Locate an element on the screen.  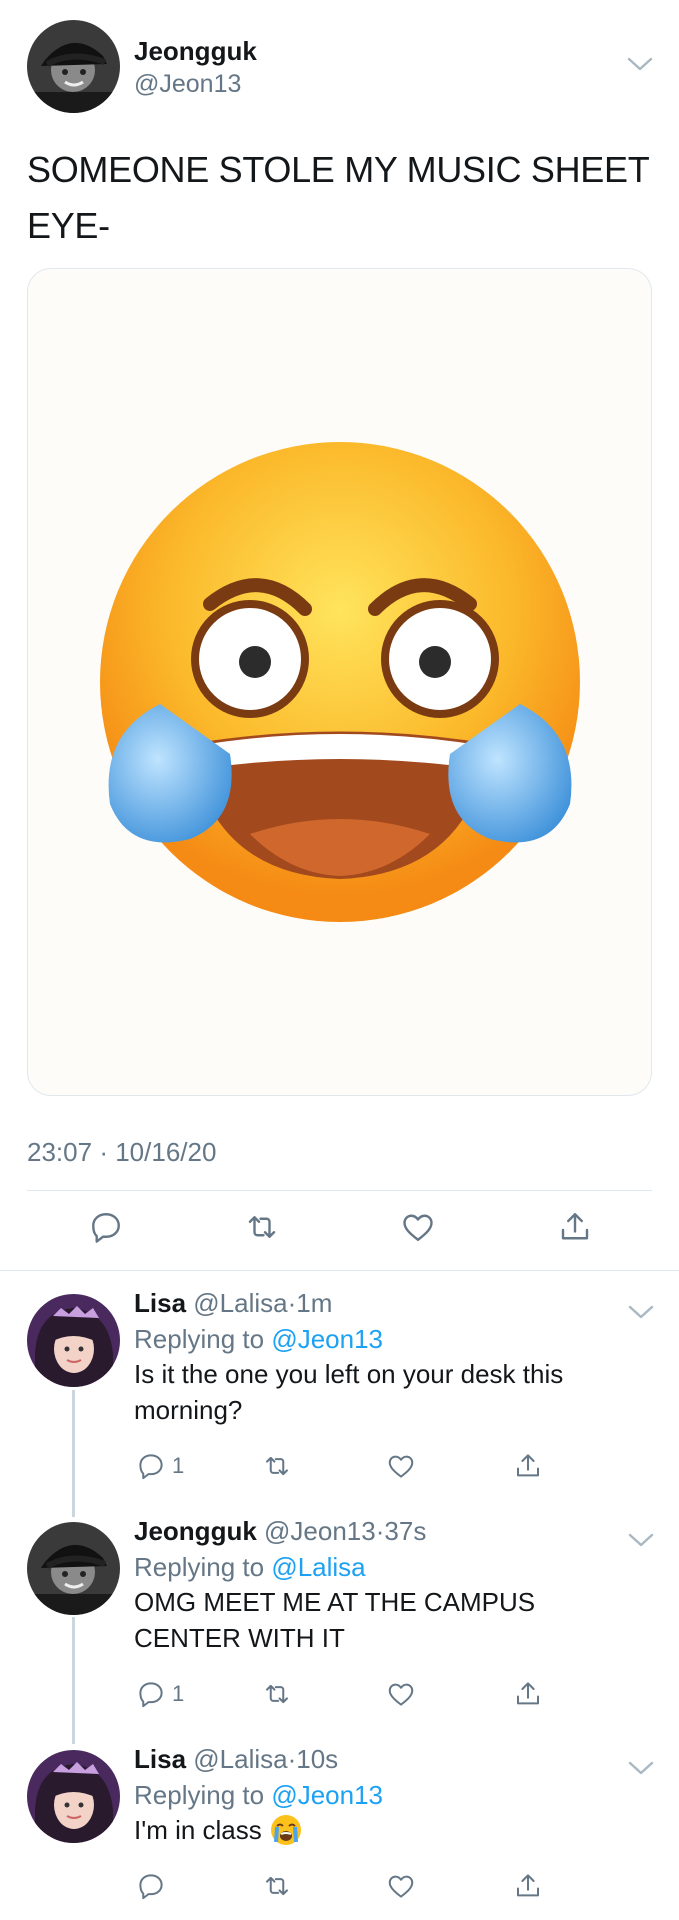
reply-header: Jeongguk @Jeon13·37s is located at coordinates (280, 1531).